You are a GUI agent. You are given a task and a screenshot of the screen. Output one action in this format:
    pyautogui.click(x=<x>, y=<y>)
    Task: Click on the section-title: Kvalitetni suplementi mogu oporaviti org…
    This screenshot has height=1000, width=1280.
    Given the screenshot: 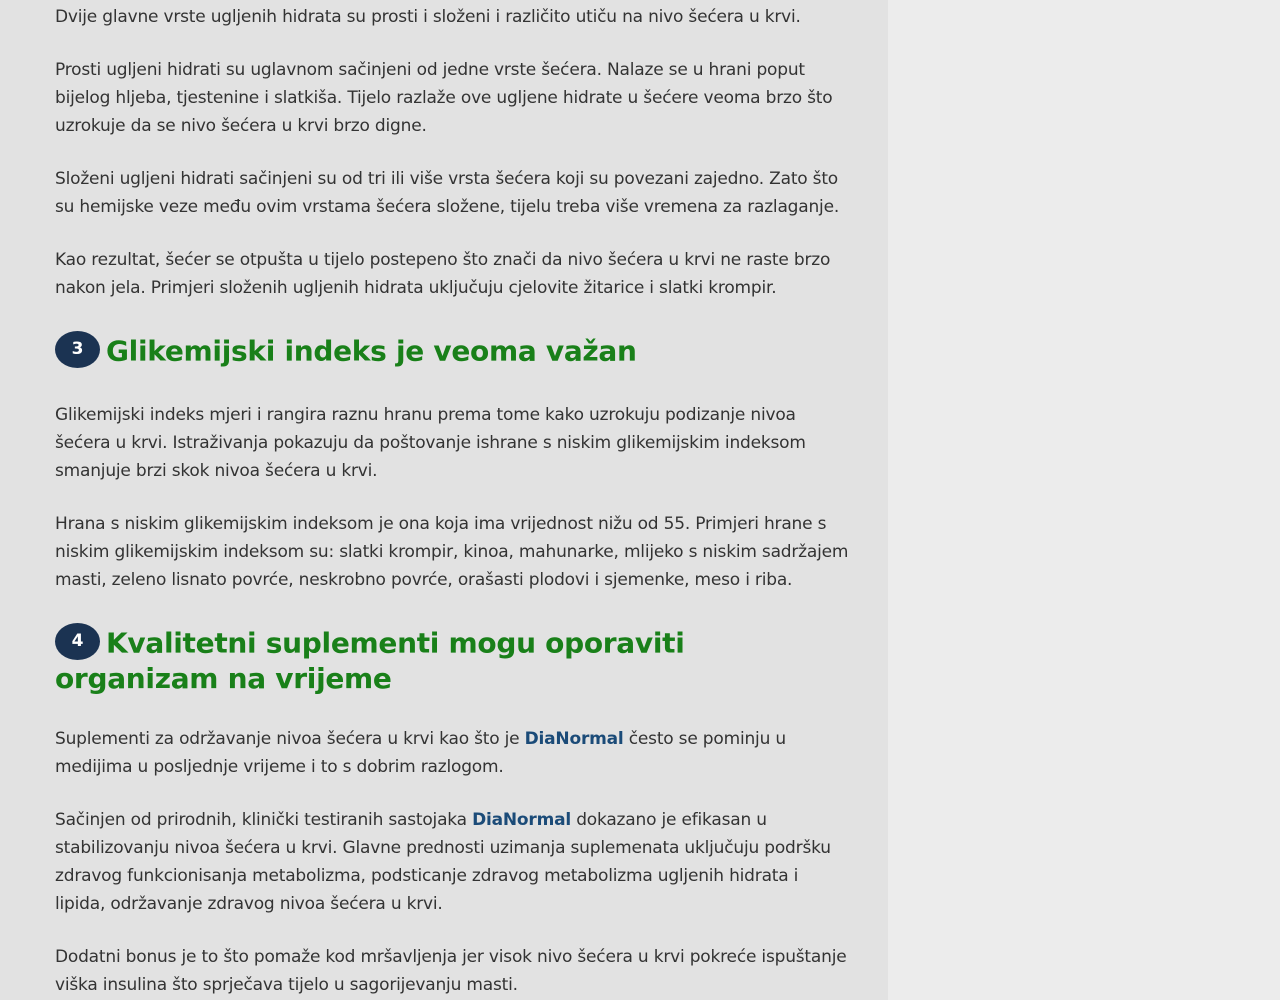 What is the action you would take?
    pyautogui.click(x=370, y=660)
    